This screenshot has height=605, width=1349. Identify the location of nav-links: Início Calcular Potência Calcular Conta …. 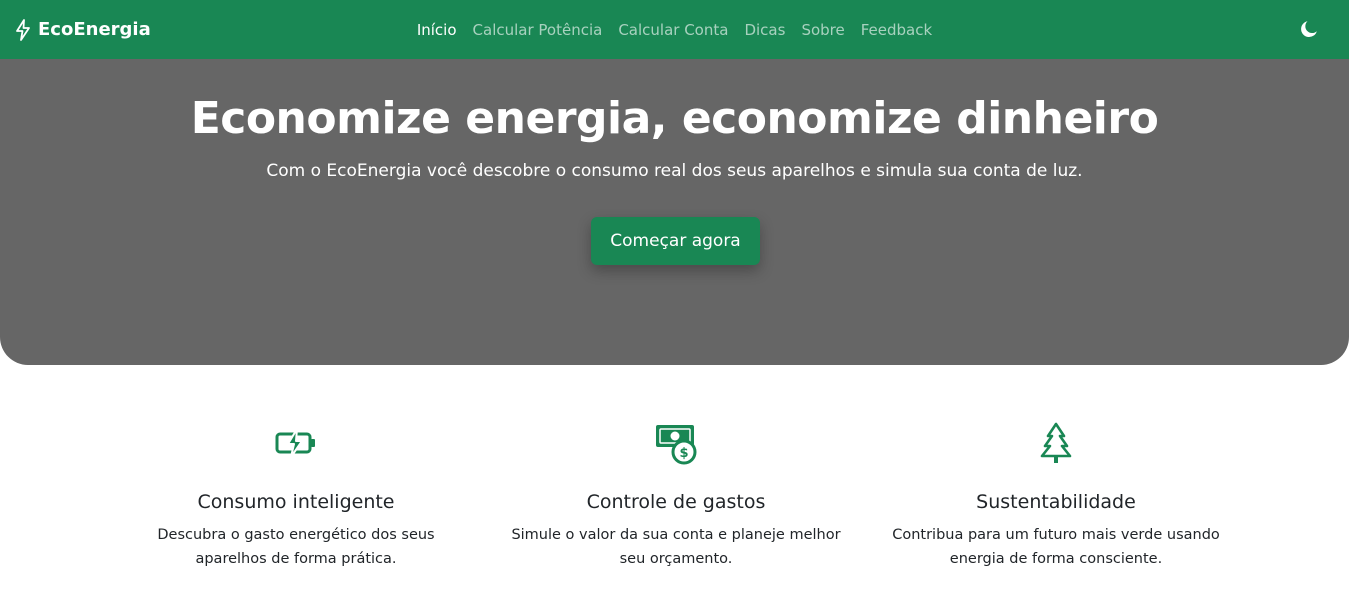
(674, 29).